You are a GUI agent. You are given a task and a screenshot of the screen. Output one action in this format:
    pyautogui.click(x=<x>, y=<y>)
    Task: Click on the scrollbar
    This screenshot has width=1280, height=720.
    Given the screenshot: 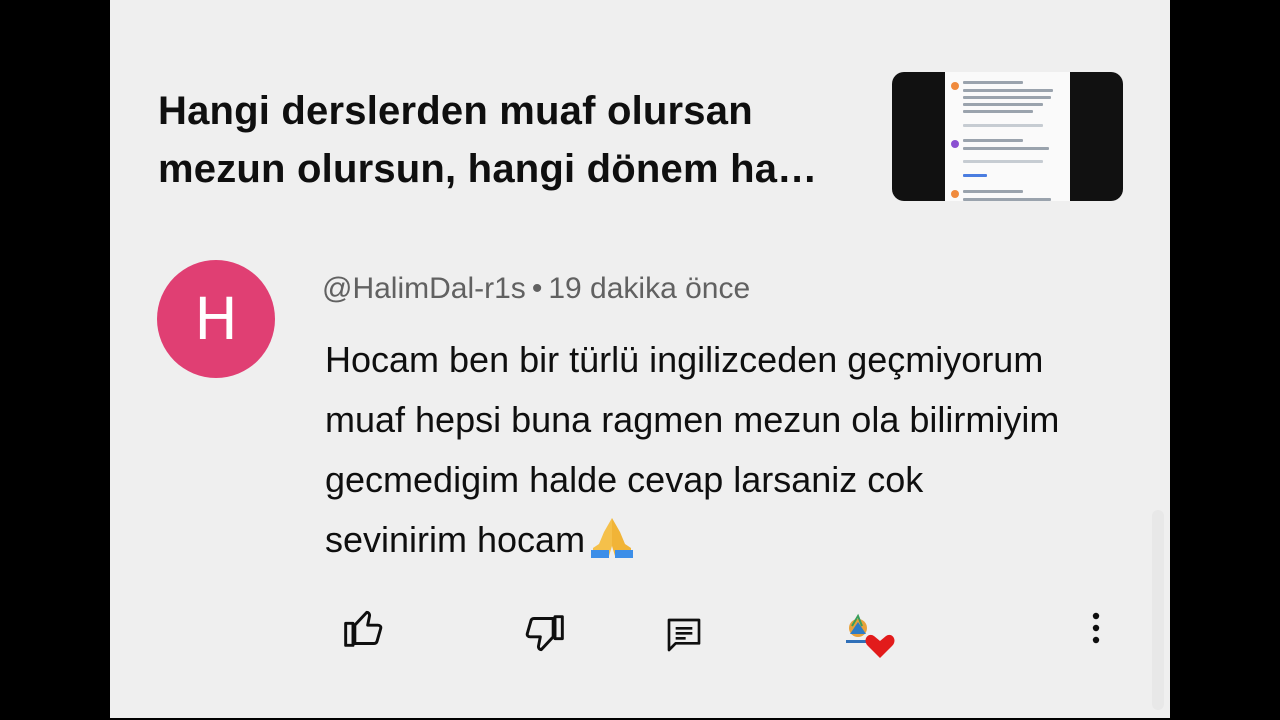 What is the action you would take?
    pyautogui.click(x=1158, y=610)
    